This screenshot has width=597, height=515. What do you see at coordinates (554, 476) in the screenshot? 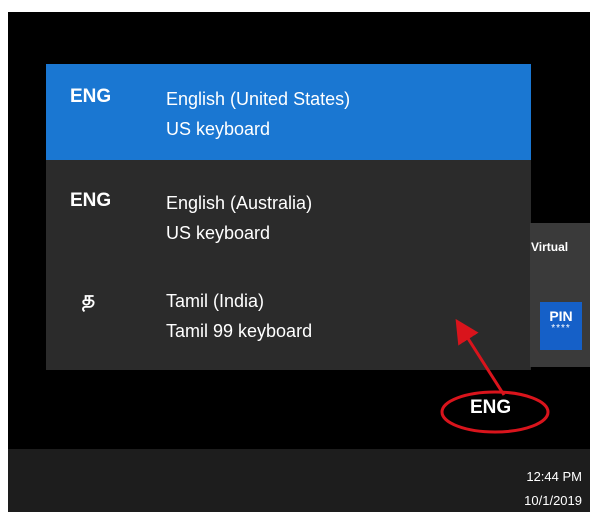
I see `clock-time: 12:44 PM` at bounding box center [554, 476].